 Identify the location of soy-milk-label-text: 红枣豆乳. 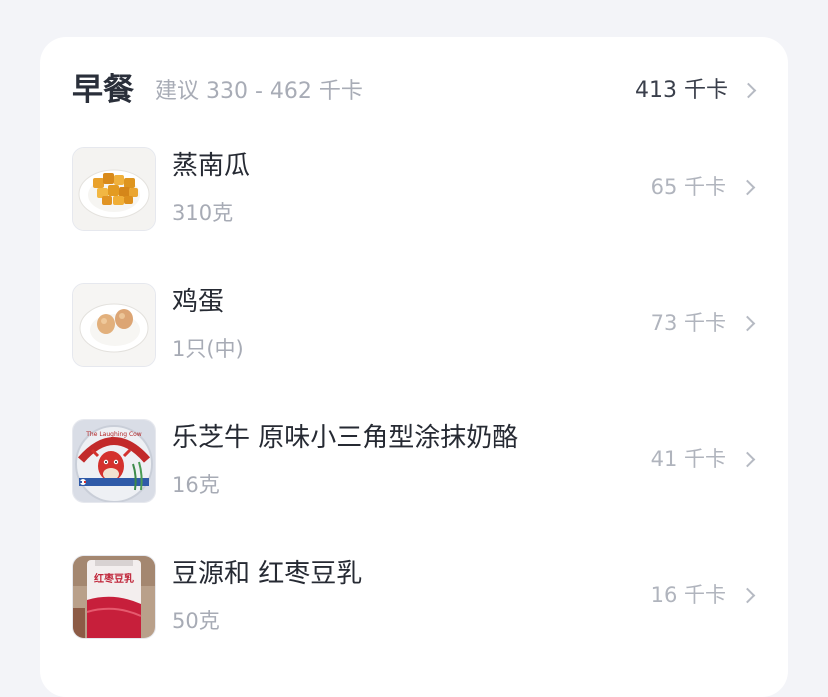
(114, 578).